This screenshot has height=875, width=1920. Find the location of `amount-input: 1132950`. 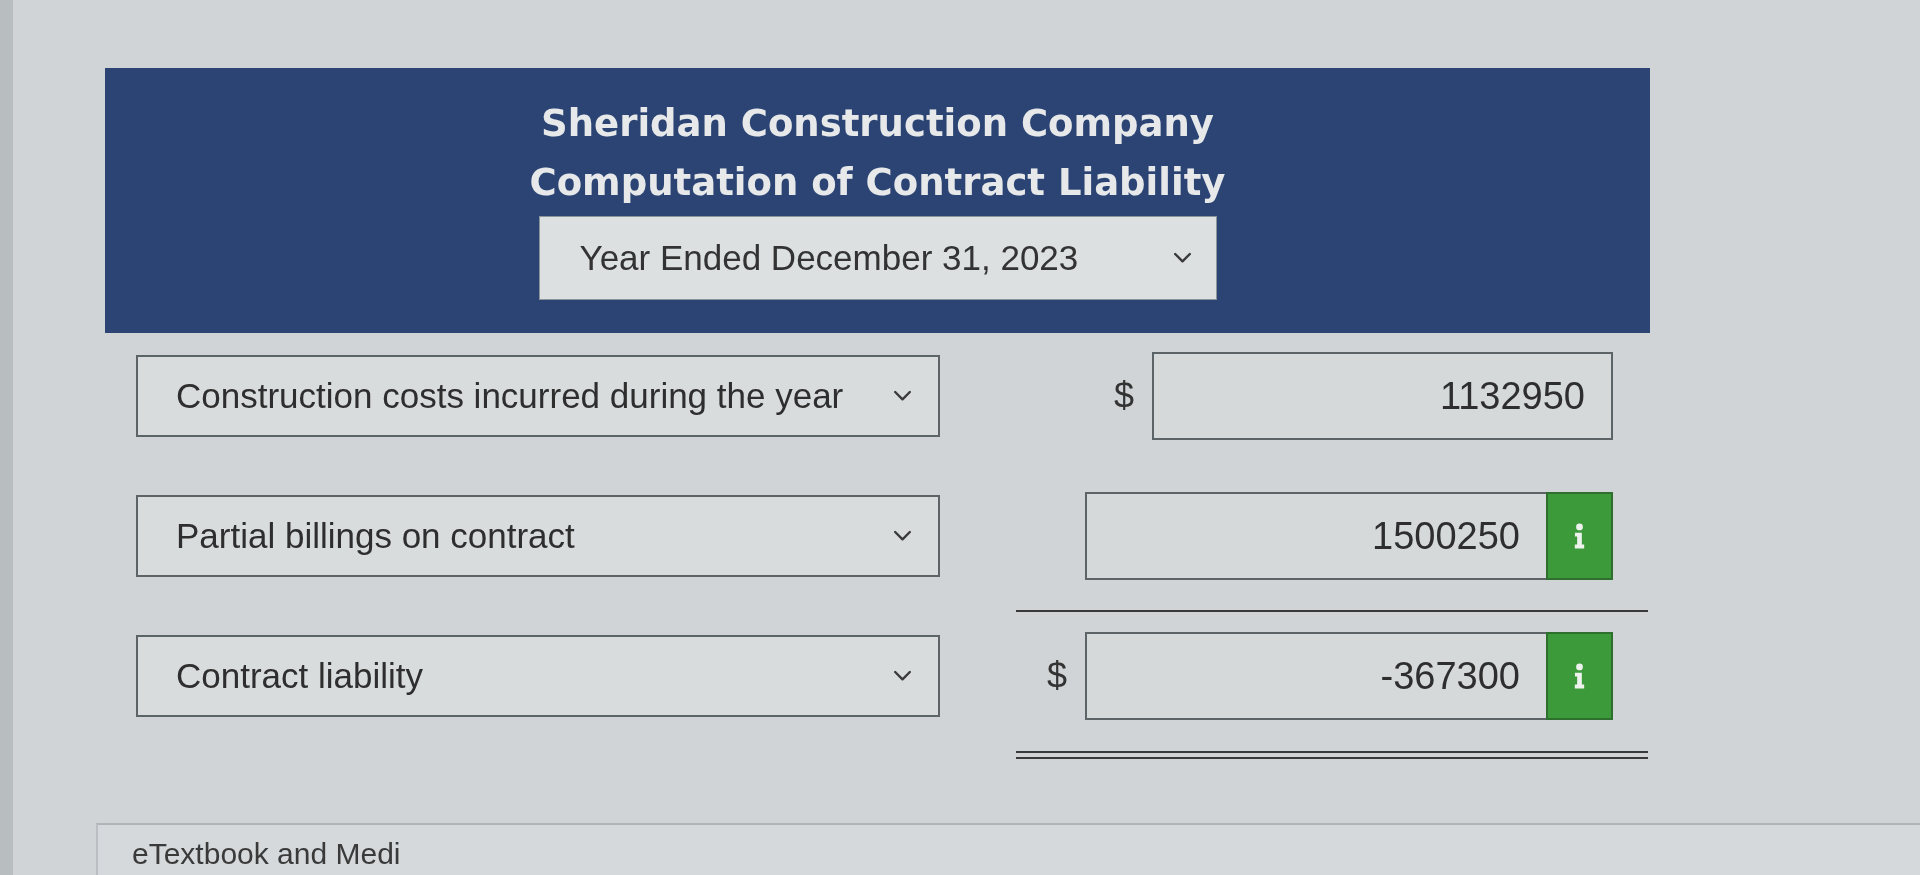

amount-input: 1132950 is located at coordinates (1382, 396).